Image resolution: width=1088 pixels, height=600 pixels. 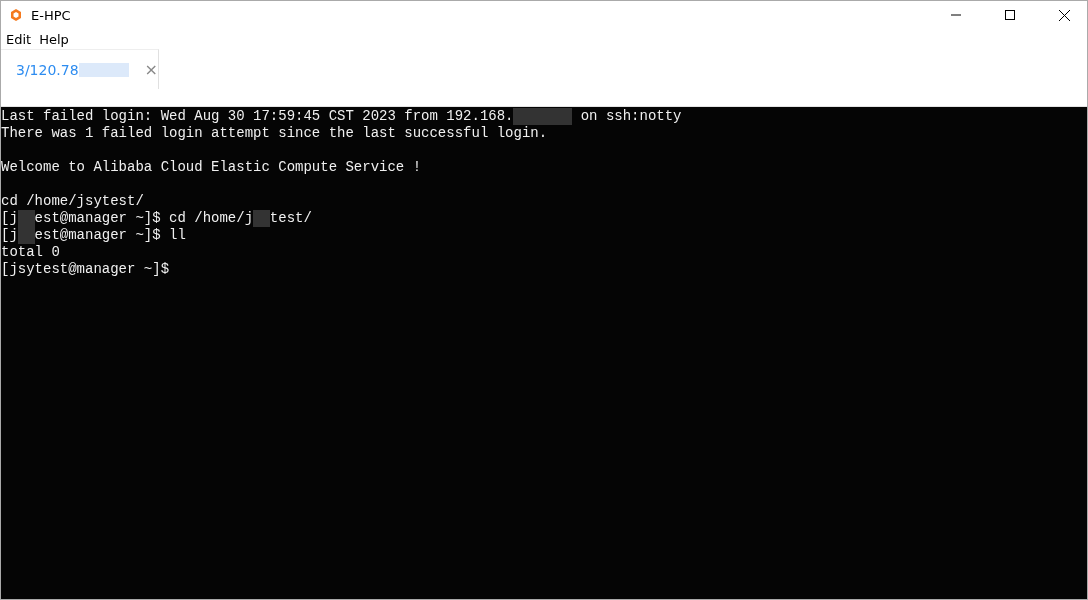 I want to click on terminal-text: total 0, so click(x=30, y=252).